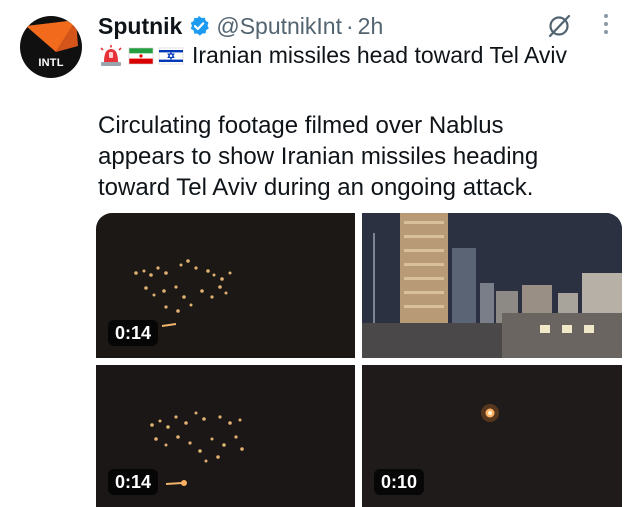  Describe the element at coordinates (111, 55) in the screenshot. I see `rotating-light-icon` at that location.